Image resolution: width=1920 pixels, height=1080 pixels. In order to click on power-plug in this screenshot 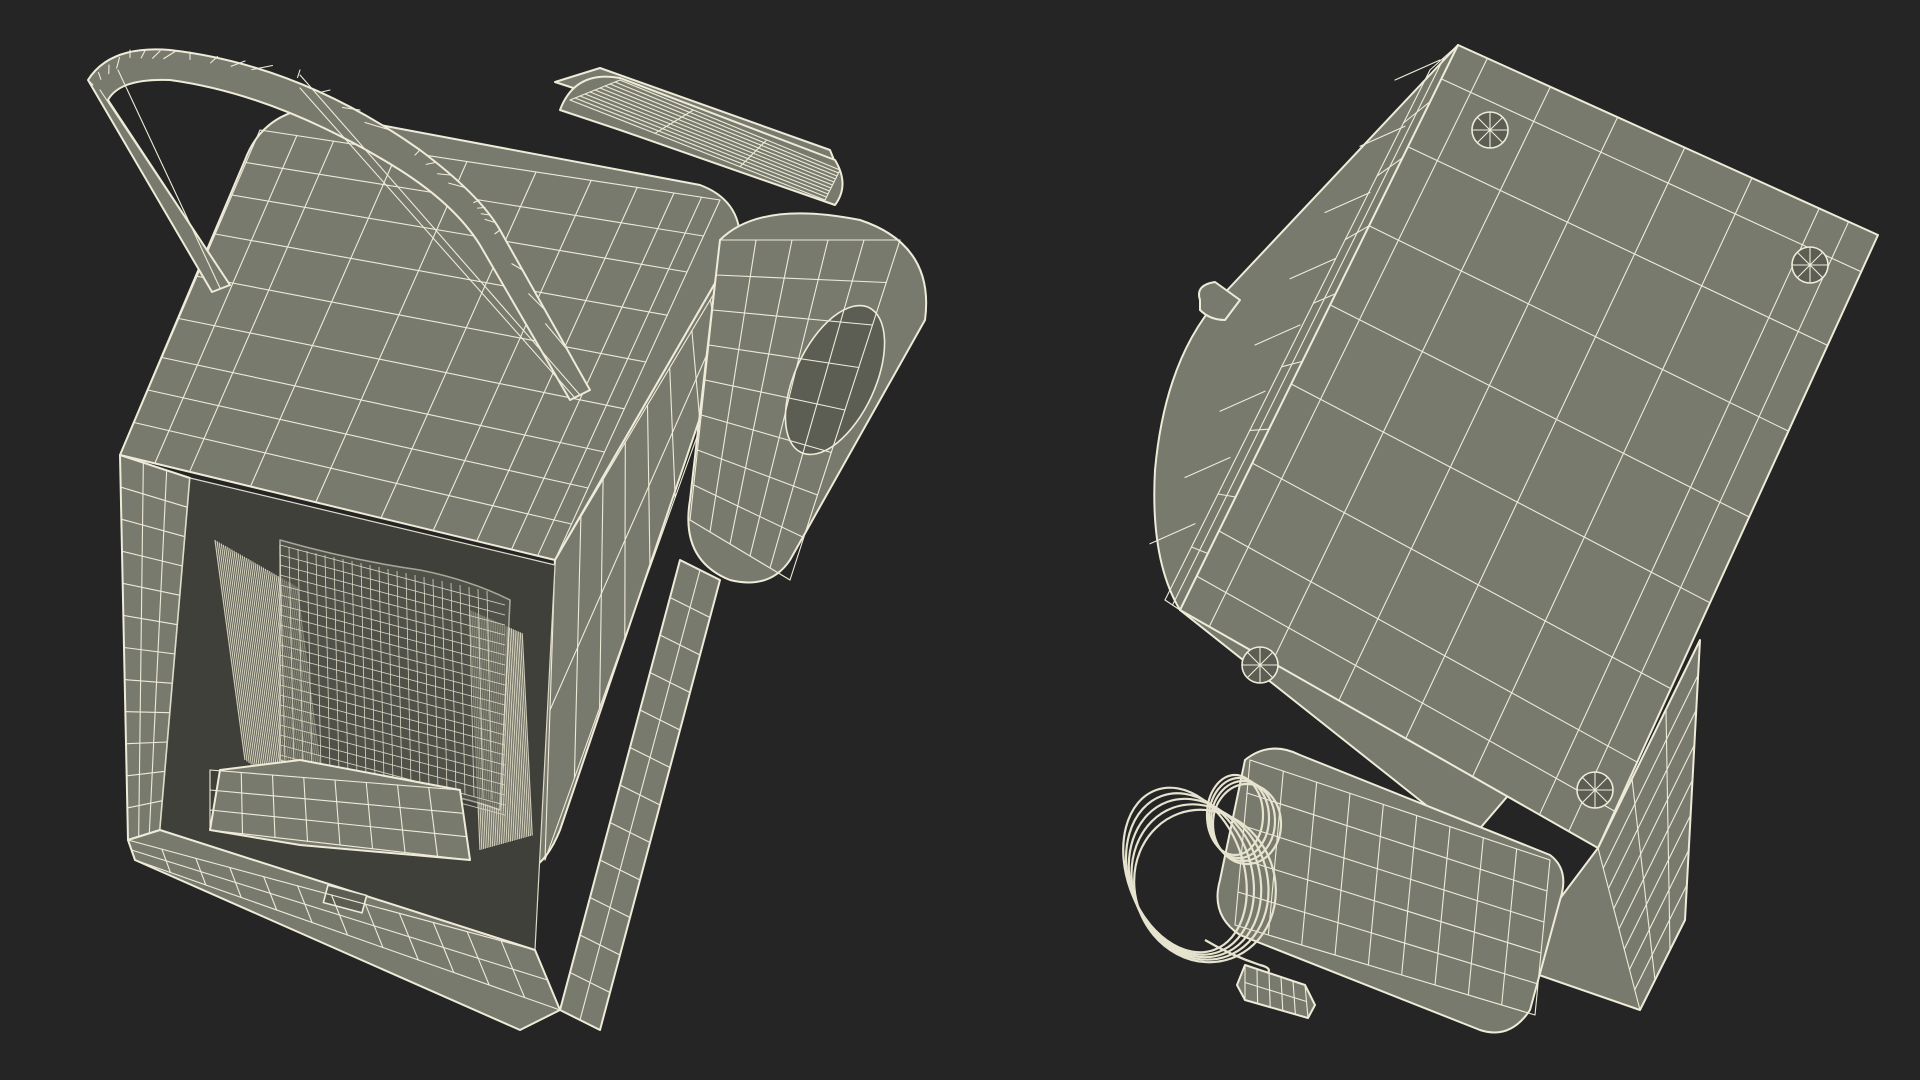, I will do `click(1276, 991)`.